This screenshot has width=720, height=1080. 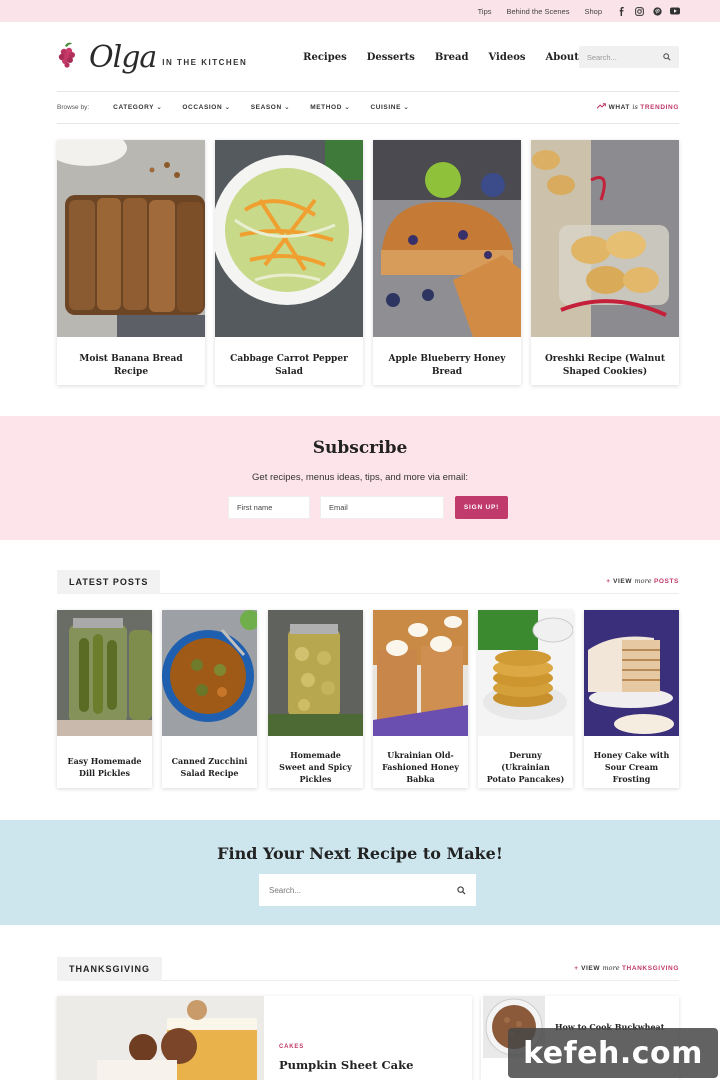 I want to click on email-field: Email, so click(x=382, y=507).